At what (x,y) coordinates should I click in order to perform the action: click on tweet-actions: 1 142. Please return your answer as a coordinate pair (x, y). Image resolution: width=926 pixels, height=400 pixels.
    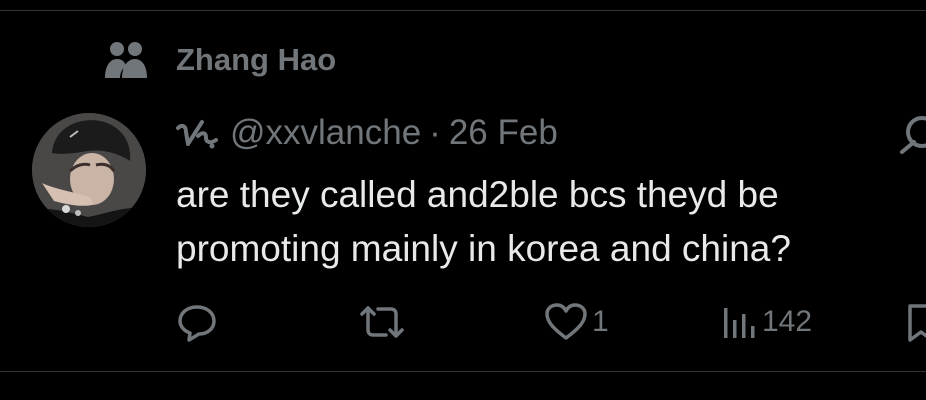
    Looking at the image, I should click on (463, 322).